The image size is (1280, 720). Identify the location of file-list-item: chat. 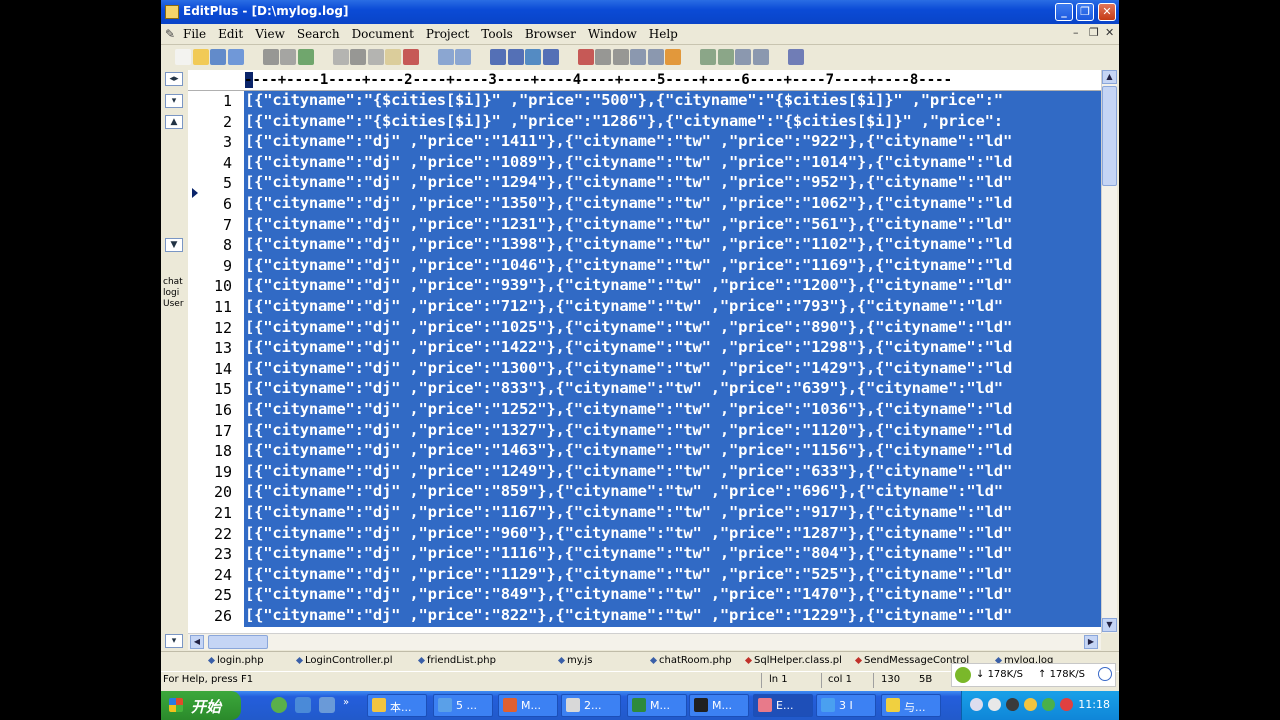
(173, 282).